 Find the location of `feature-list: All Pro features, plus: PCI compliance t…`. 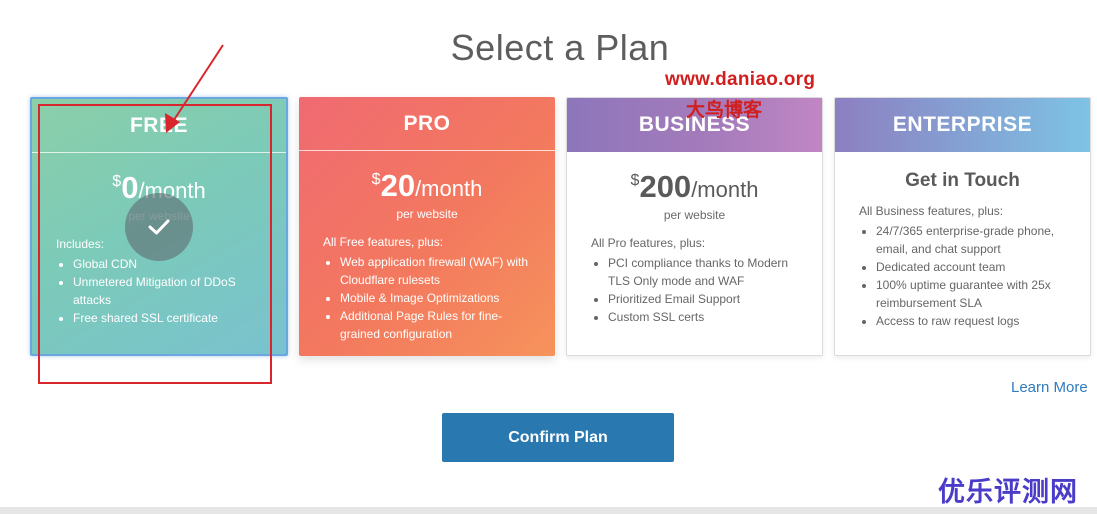

feature-list: All Pro features, plus: PCI compliance t… is located at coordinates (694, 280).